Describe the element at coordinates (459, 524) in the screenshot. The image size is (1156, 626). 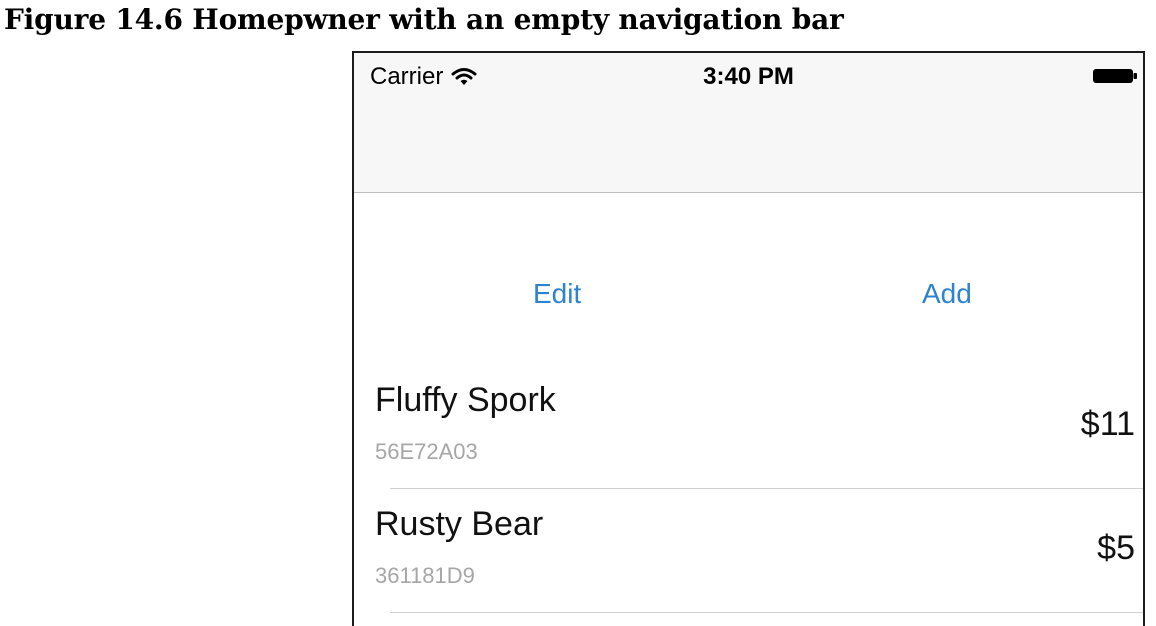
I see `item-name: Rusty Bear` at that location.